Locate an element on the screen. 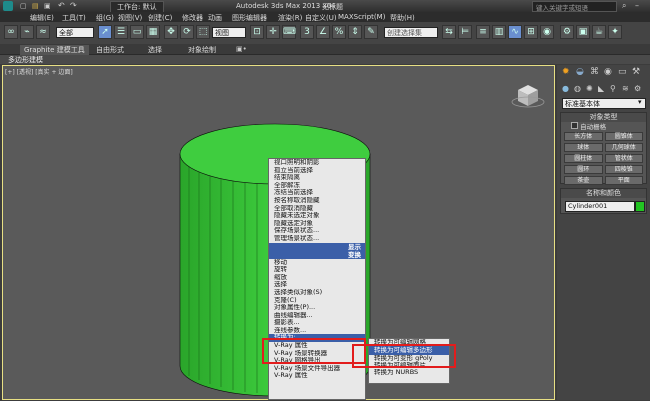 The image size is (650, 401). teapot-button: 茶壶 is located at coordinates (583, 180).